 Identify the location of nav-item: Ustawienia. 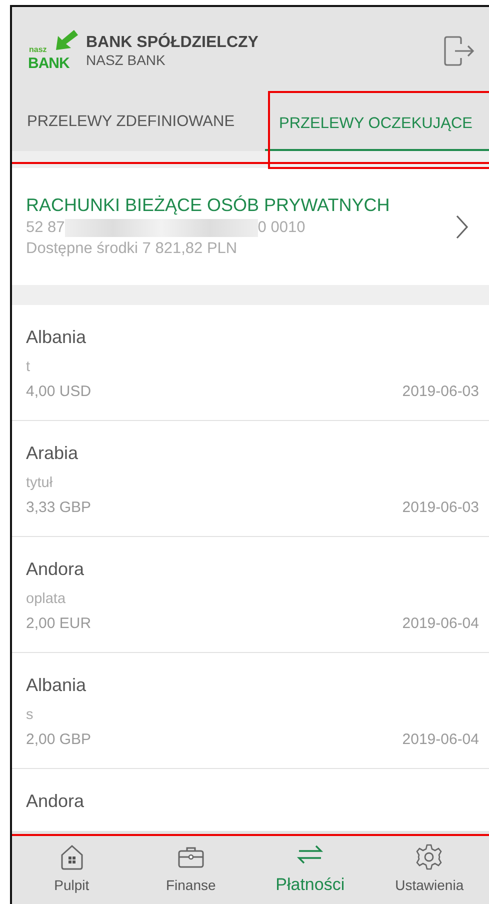
(429, 867).